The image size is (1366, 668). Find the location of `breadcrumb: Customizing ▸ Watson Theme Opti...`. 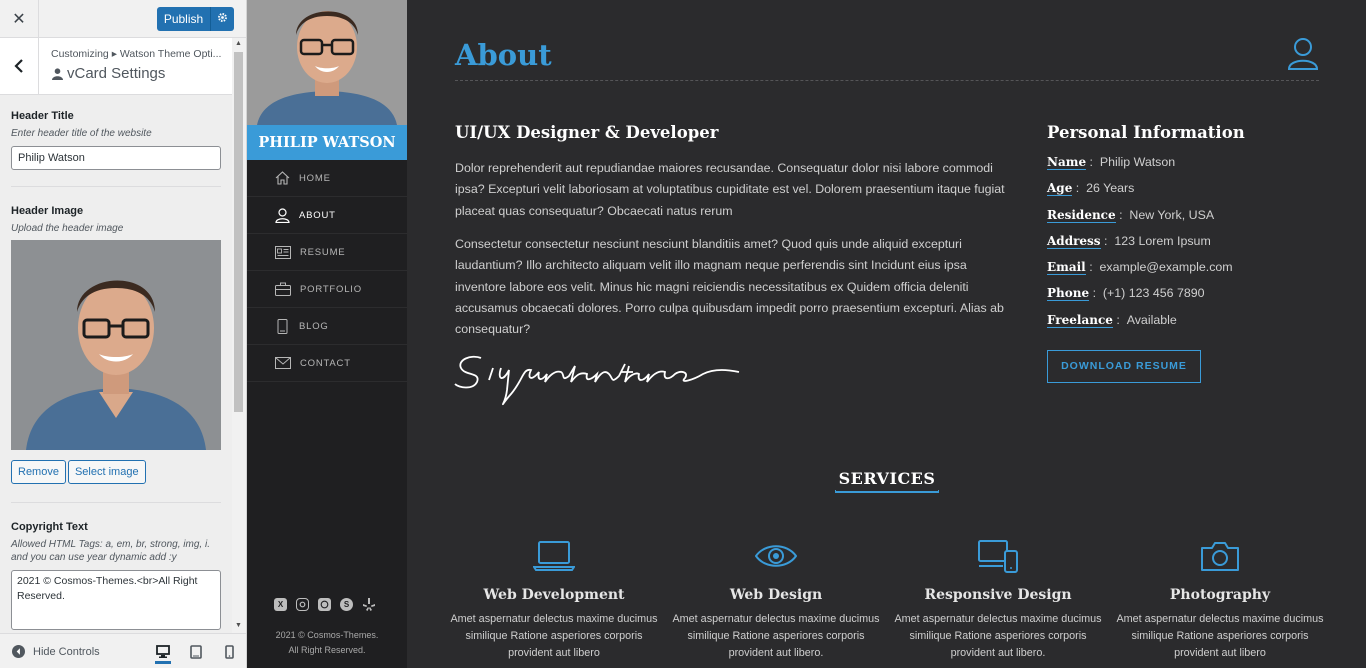

breadcrumb: Customizing ▸ Watson Theme Opti... is located at coordinates (136, 54).